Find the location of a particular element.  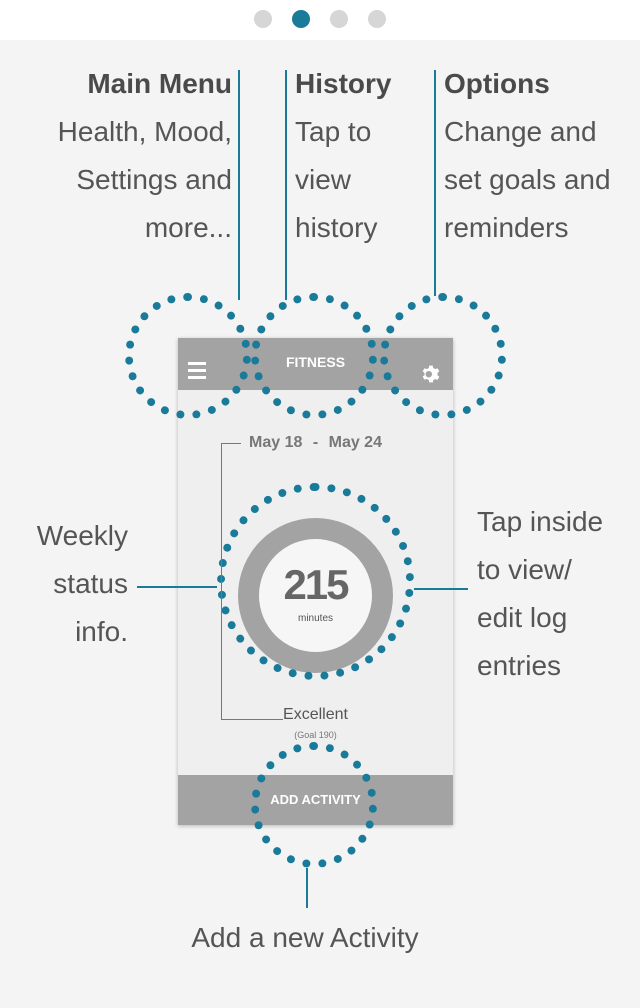

weekly-line-2: status is located at coordinates (90, 583).